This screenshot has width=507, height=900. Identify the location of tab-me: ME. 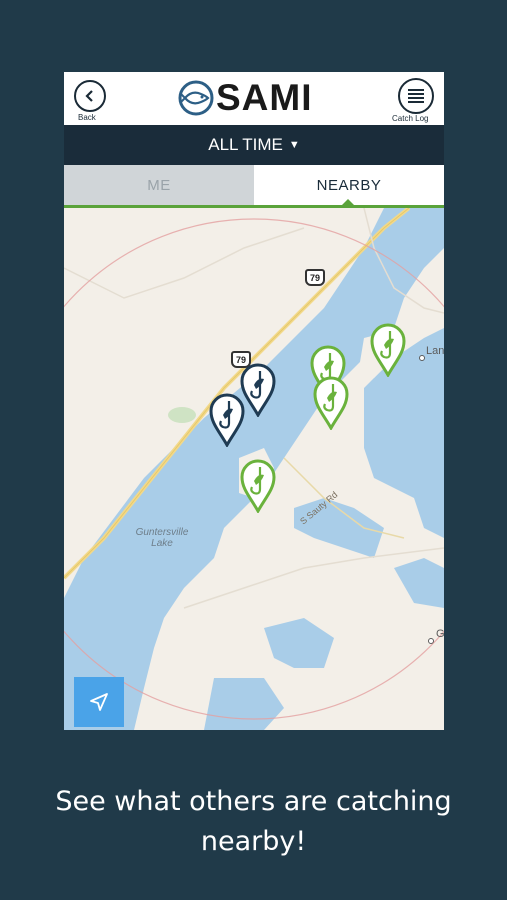
(159, 185).